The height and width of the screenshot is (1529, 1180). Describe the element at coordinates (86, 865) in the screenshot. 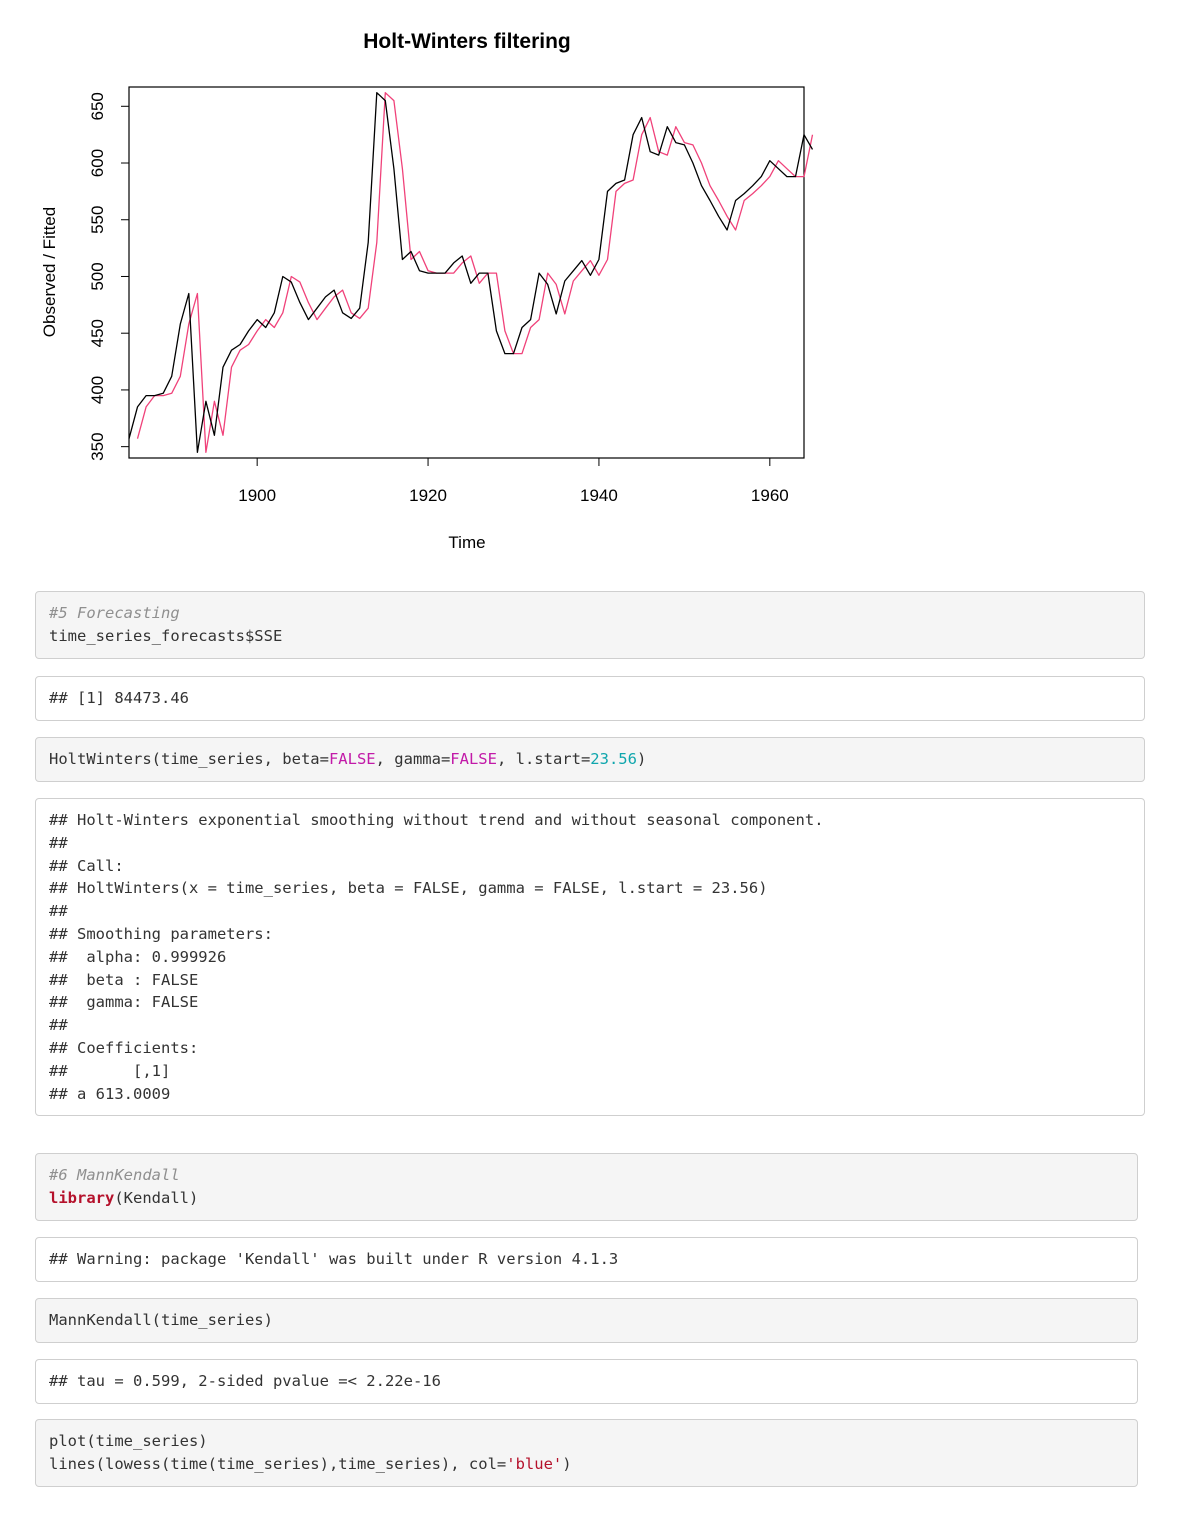

I see `code-token: ## Call:` at that location.